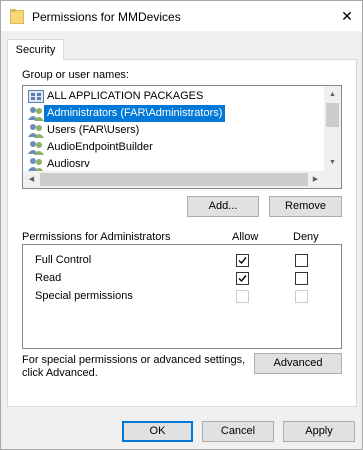 This screenshot has width=363, height=450. I want to click on remove-button: Remove, so click(305, 206).